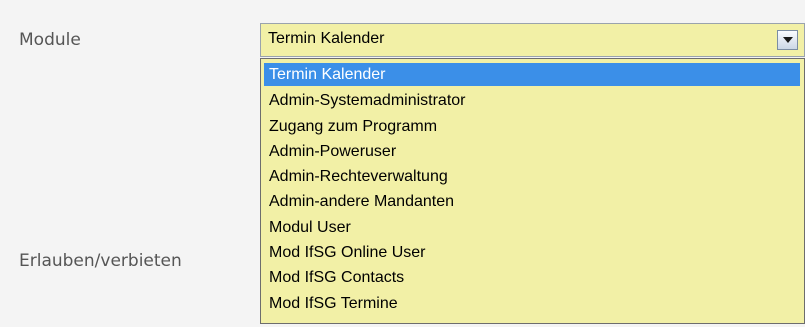 The width and height of the screenshot is (805, 327). Describe the element at coordinates (365, 100) in the screenshot. I see `option-admin-systemadministrator: Admin-Systemadministrator` at that location.